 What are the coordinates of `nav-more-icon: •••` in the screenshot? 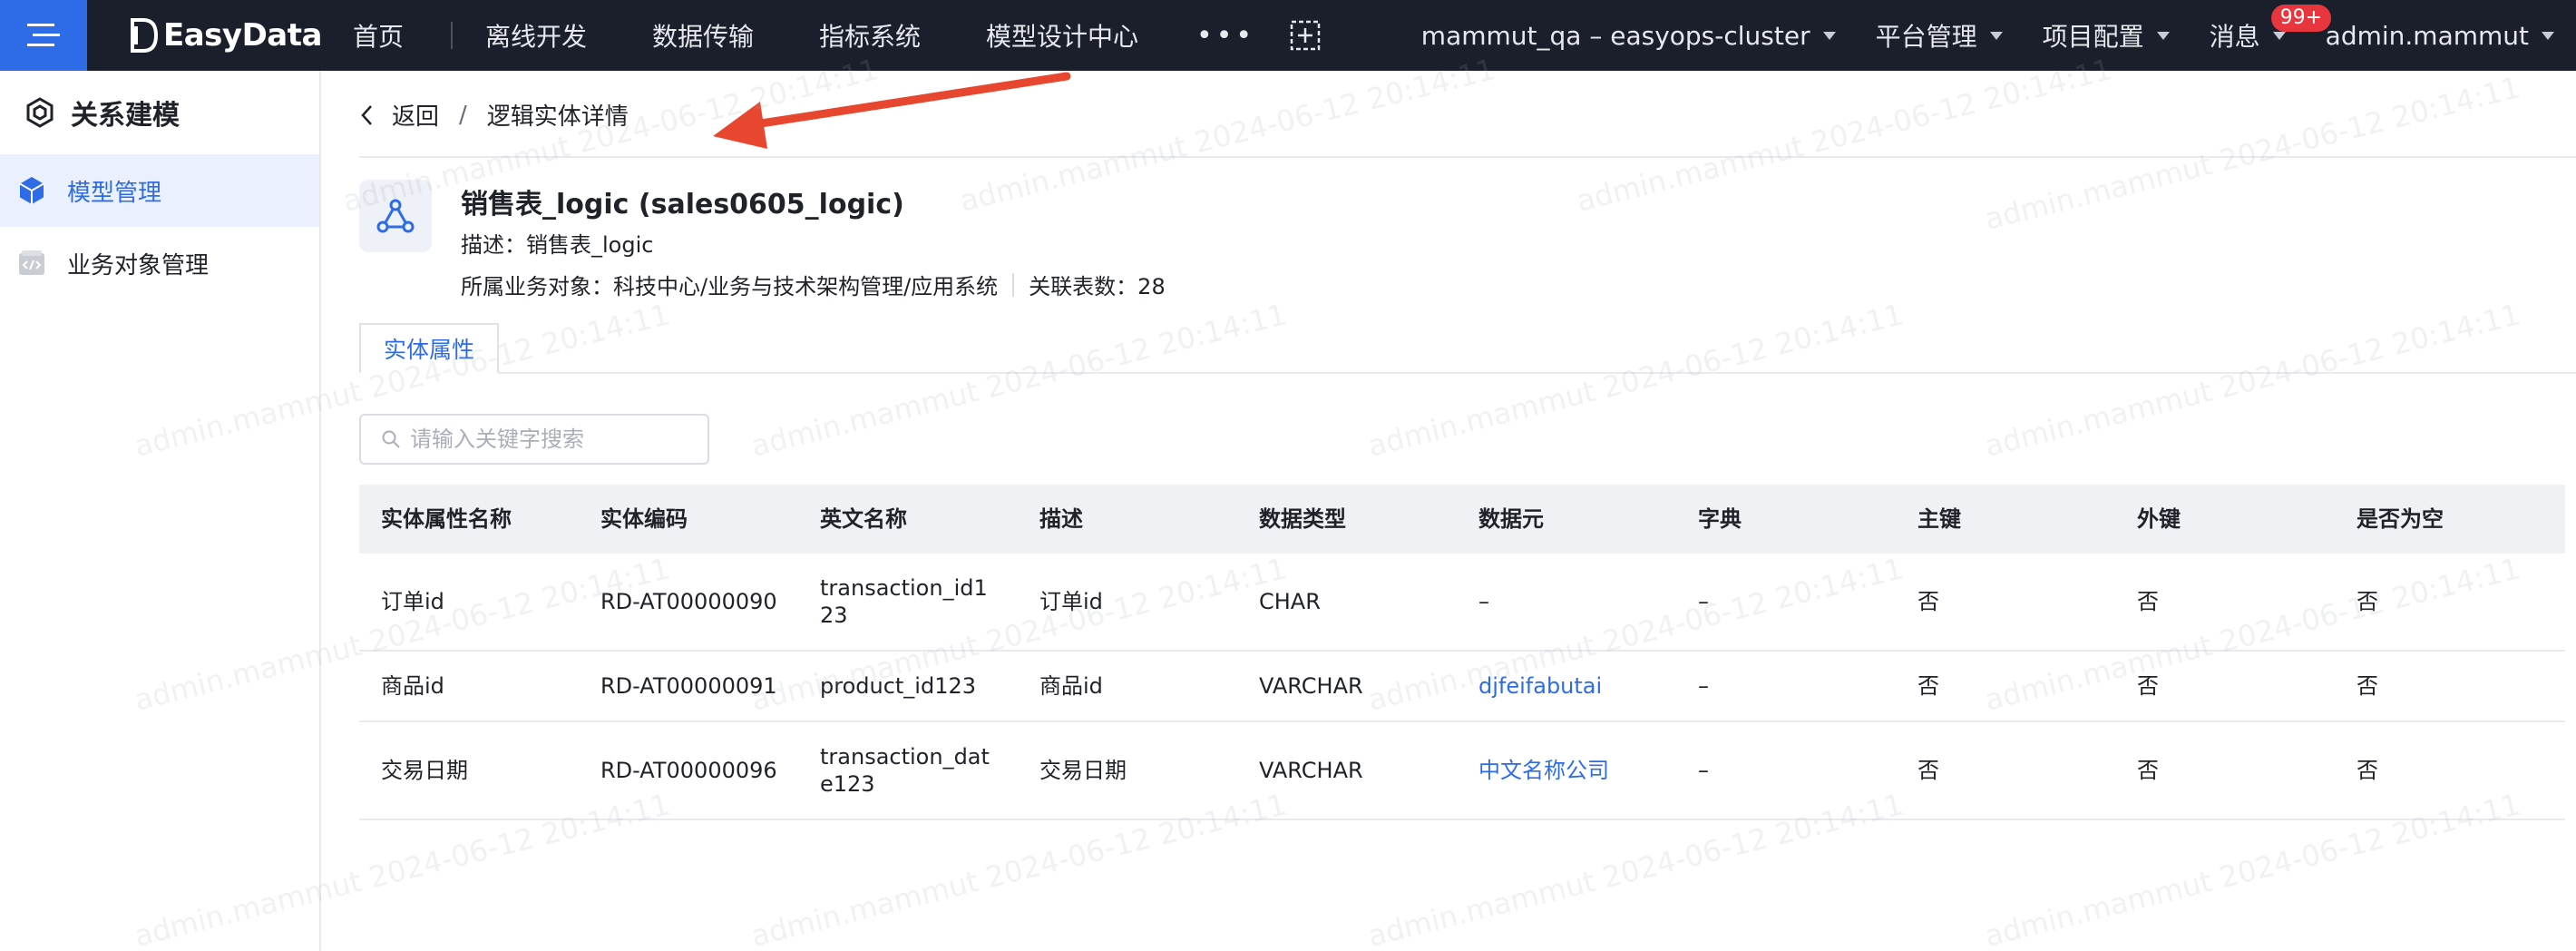 It's located at (1226, 36).